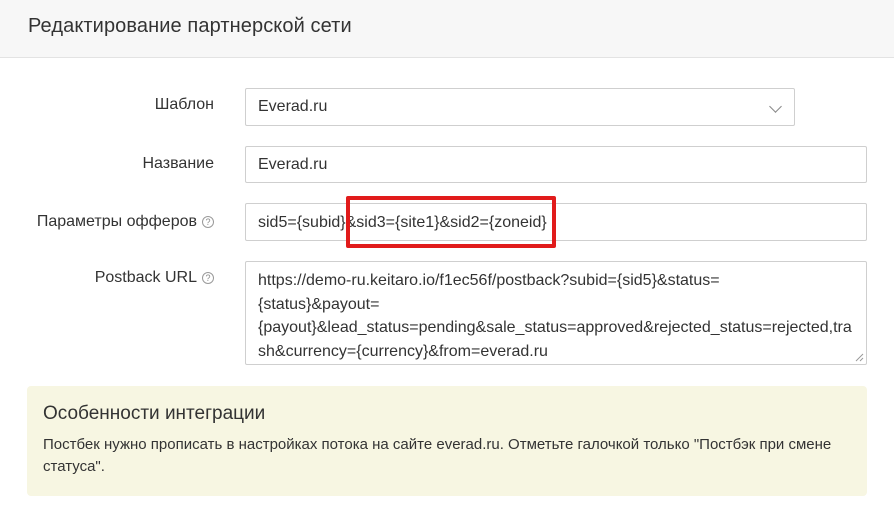 The image size is (894, 513). What do you see at coordinates (145, 277) in the screenshot?
I see `postback-label-text: Postback URL` at bounding box center [145, 277].